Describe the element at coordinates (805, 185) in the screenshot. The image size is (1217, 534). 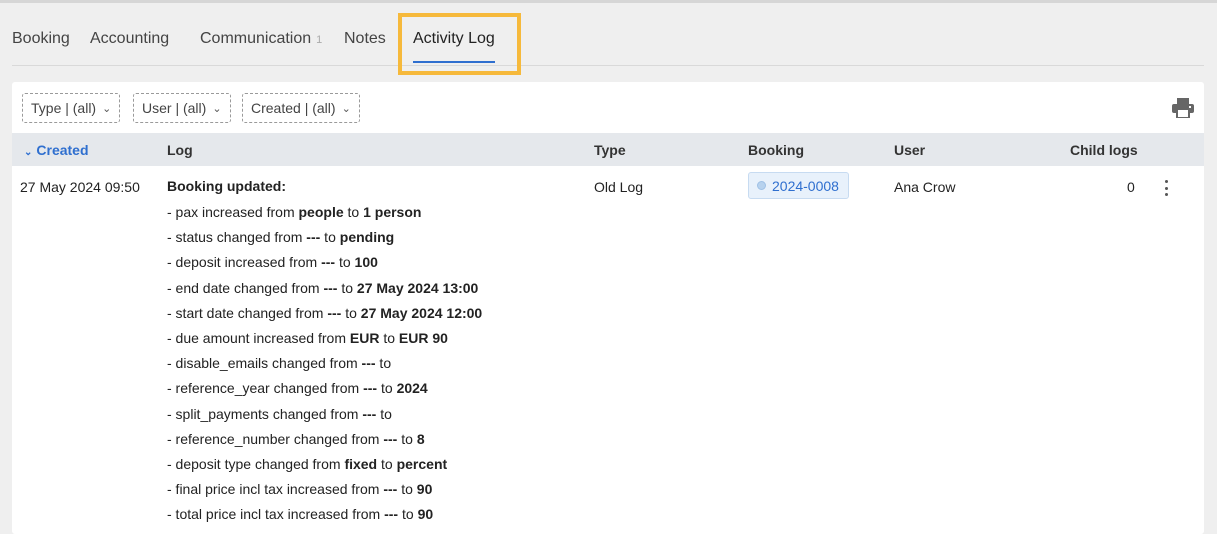
I see `booking-number: 2024-0008` at that location.